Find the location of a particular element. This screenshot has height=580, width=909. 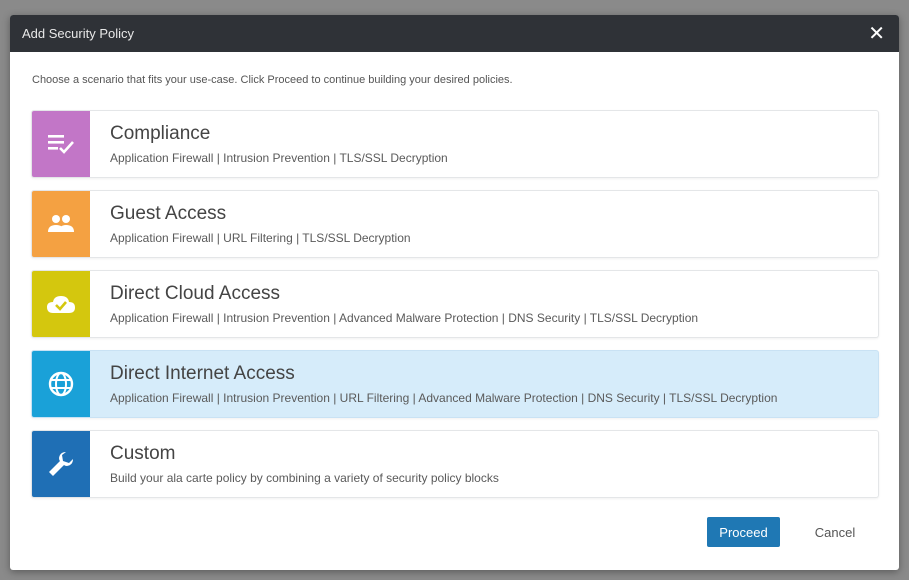

dialog-title: Add Security Policy is located at coordinates (78, 33).